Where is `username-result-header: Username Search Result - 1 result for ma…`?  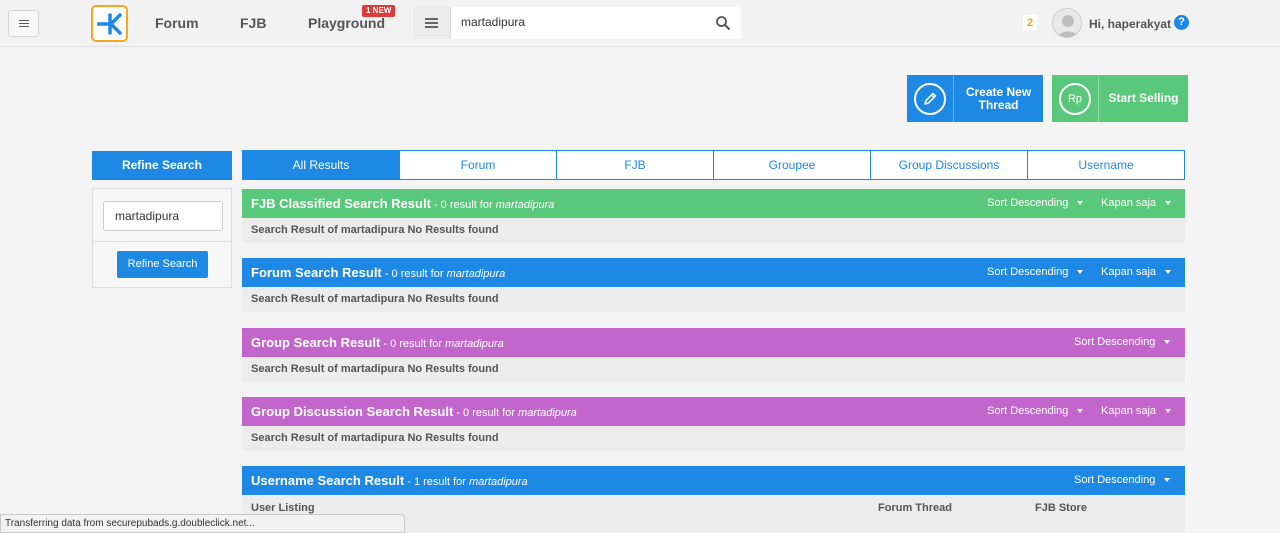
username-result-header: Username Search Result - 1 result for ma… is located at coordinates (713, 480).